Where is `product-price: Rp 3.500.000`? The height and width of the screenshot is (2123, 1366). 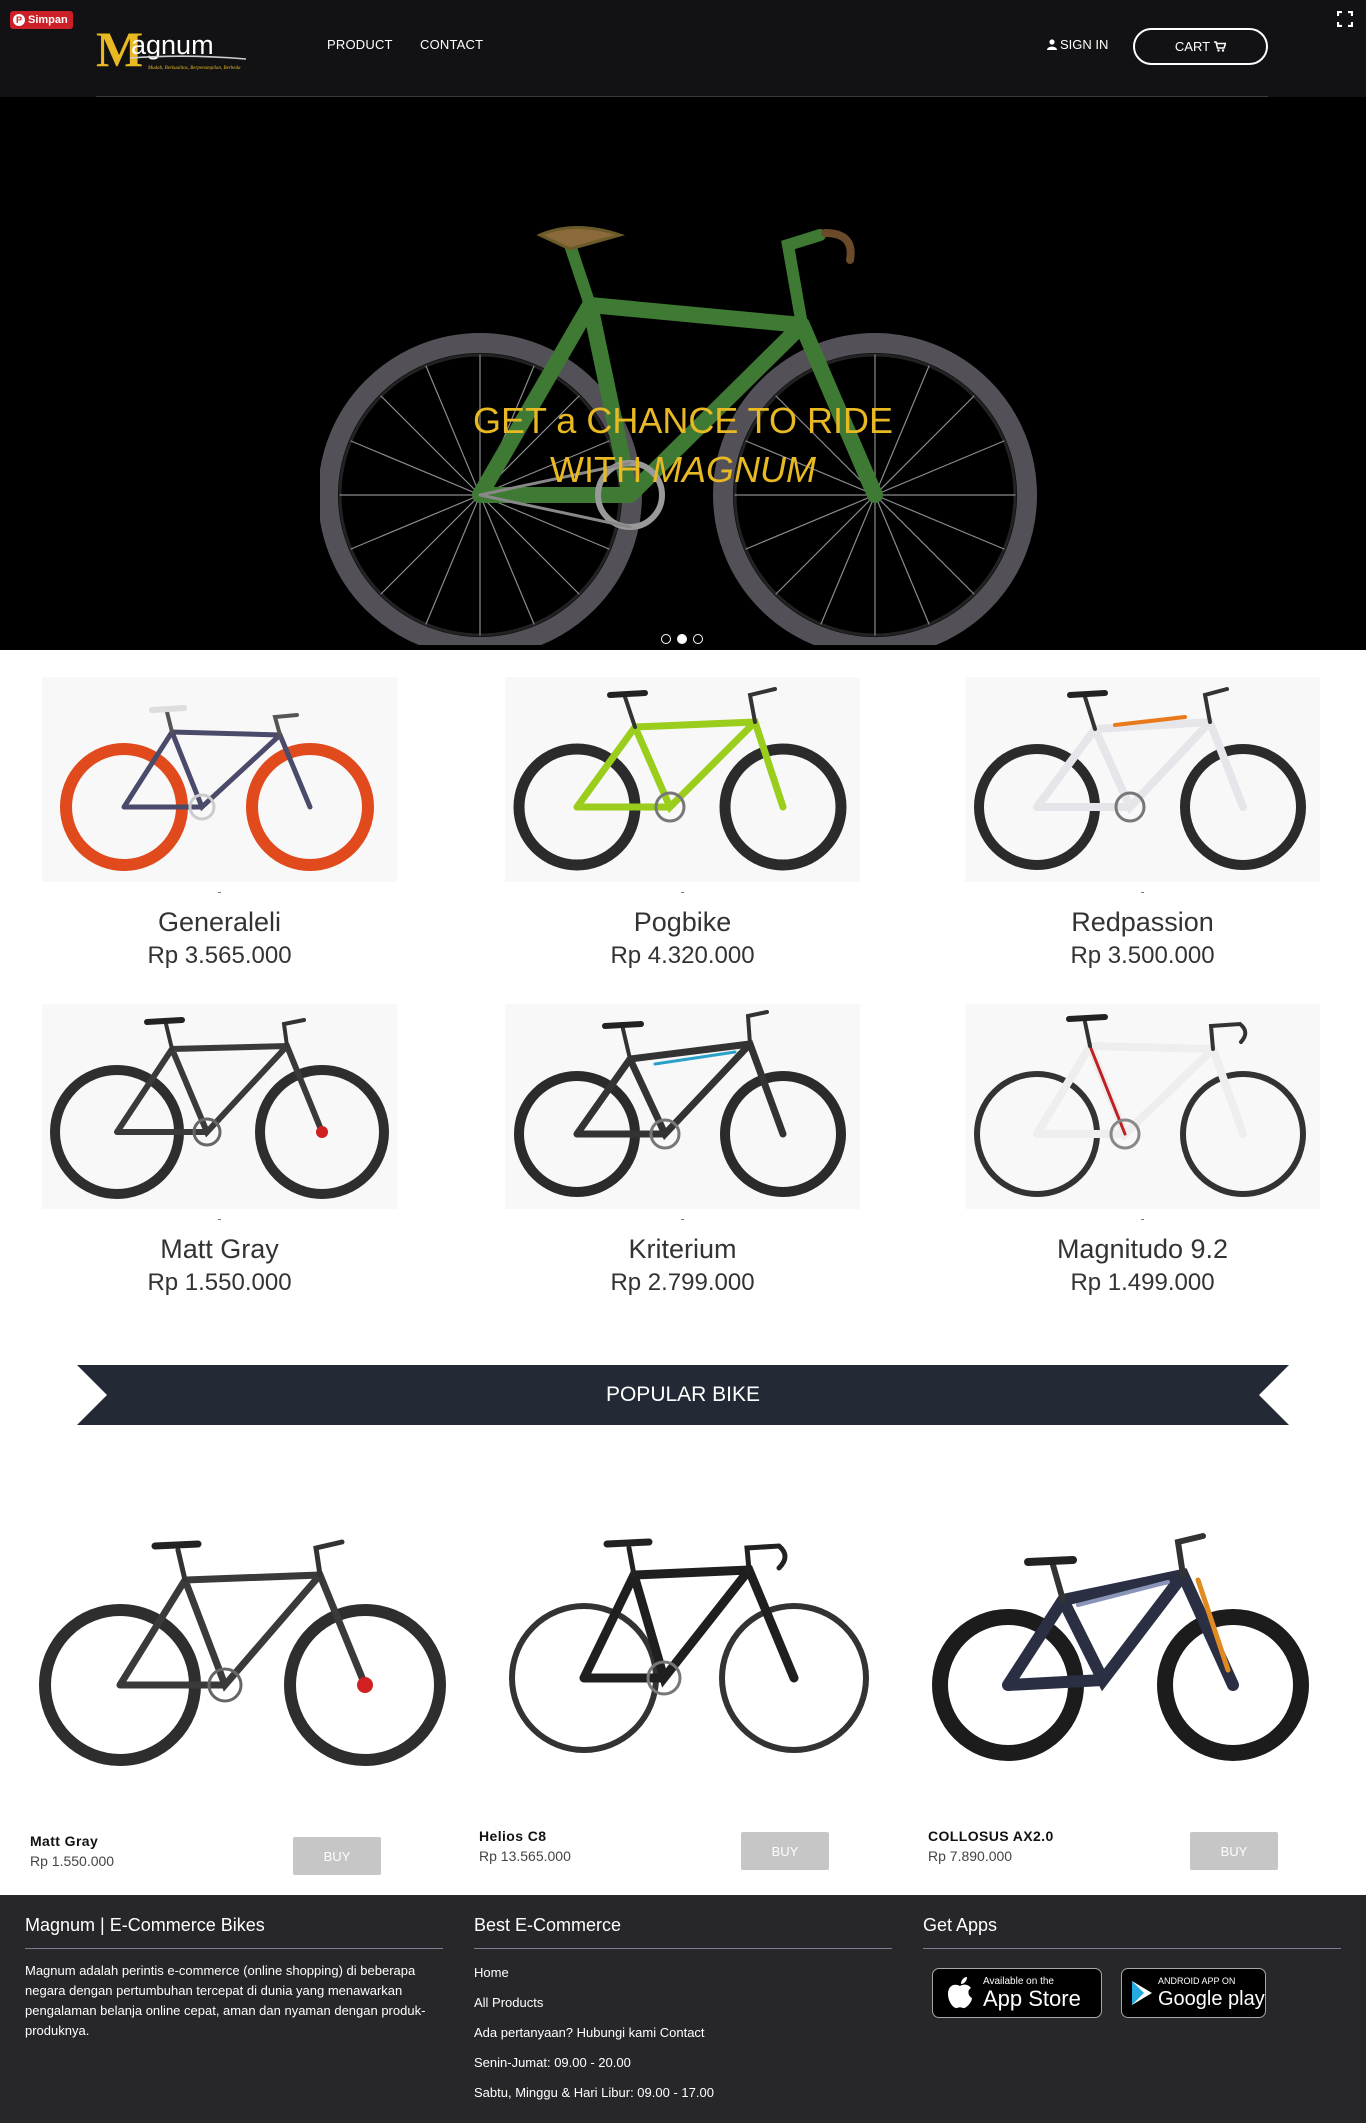
product-price: Rp 3.500.000 is located at coordinates (1142, 955).